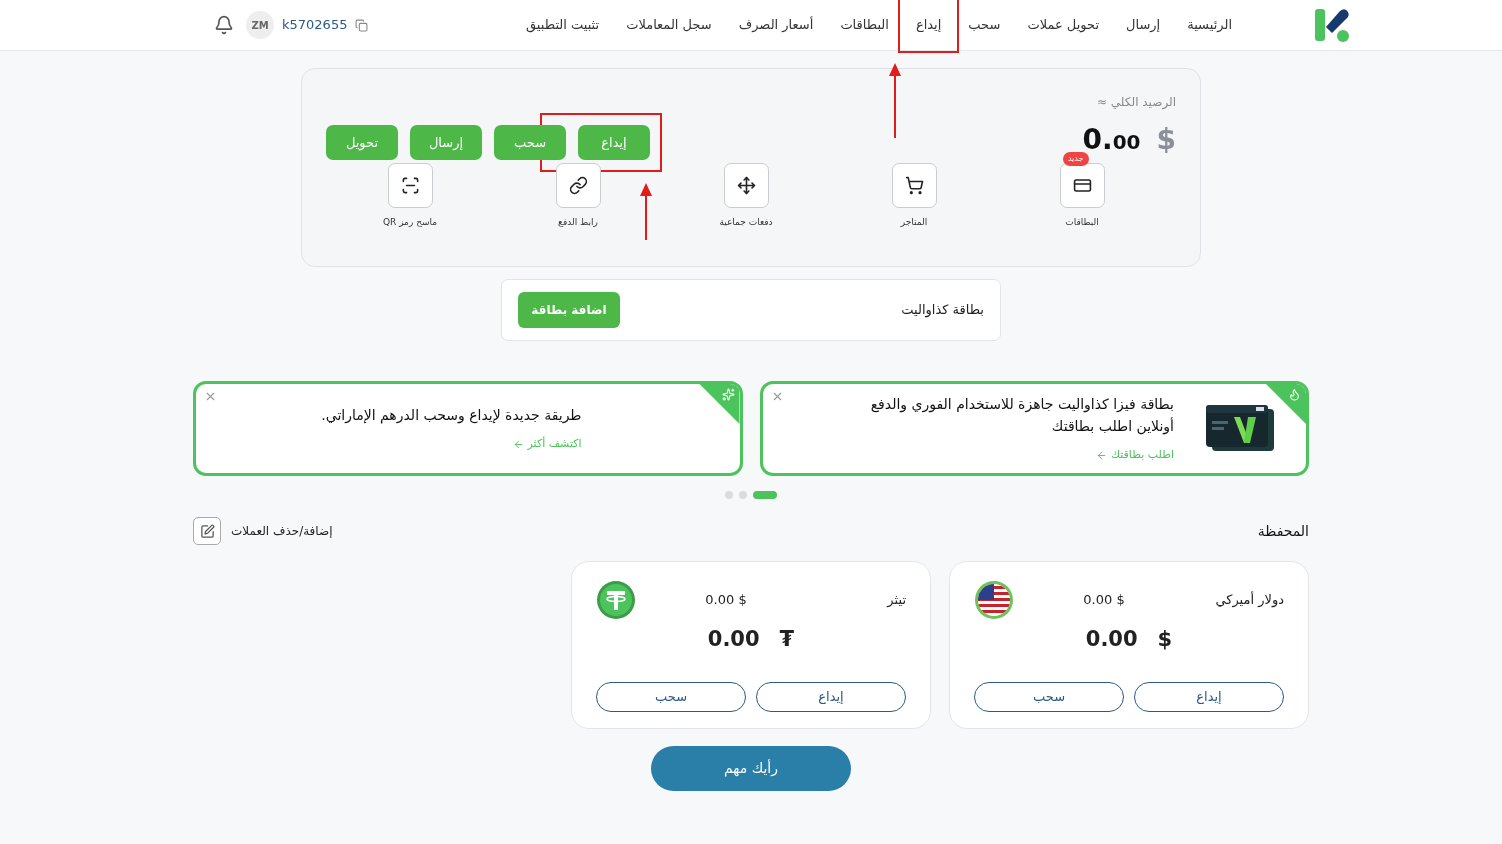  Describe the element at coordinates (410, 185) in the screenshot. I see `scan-icon` at that location.